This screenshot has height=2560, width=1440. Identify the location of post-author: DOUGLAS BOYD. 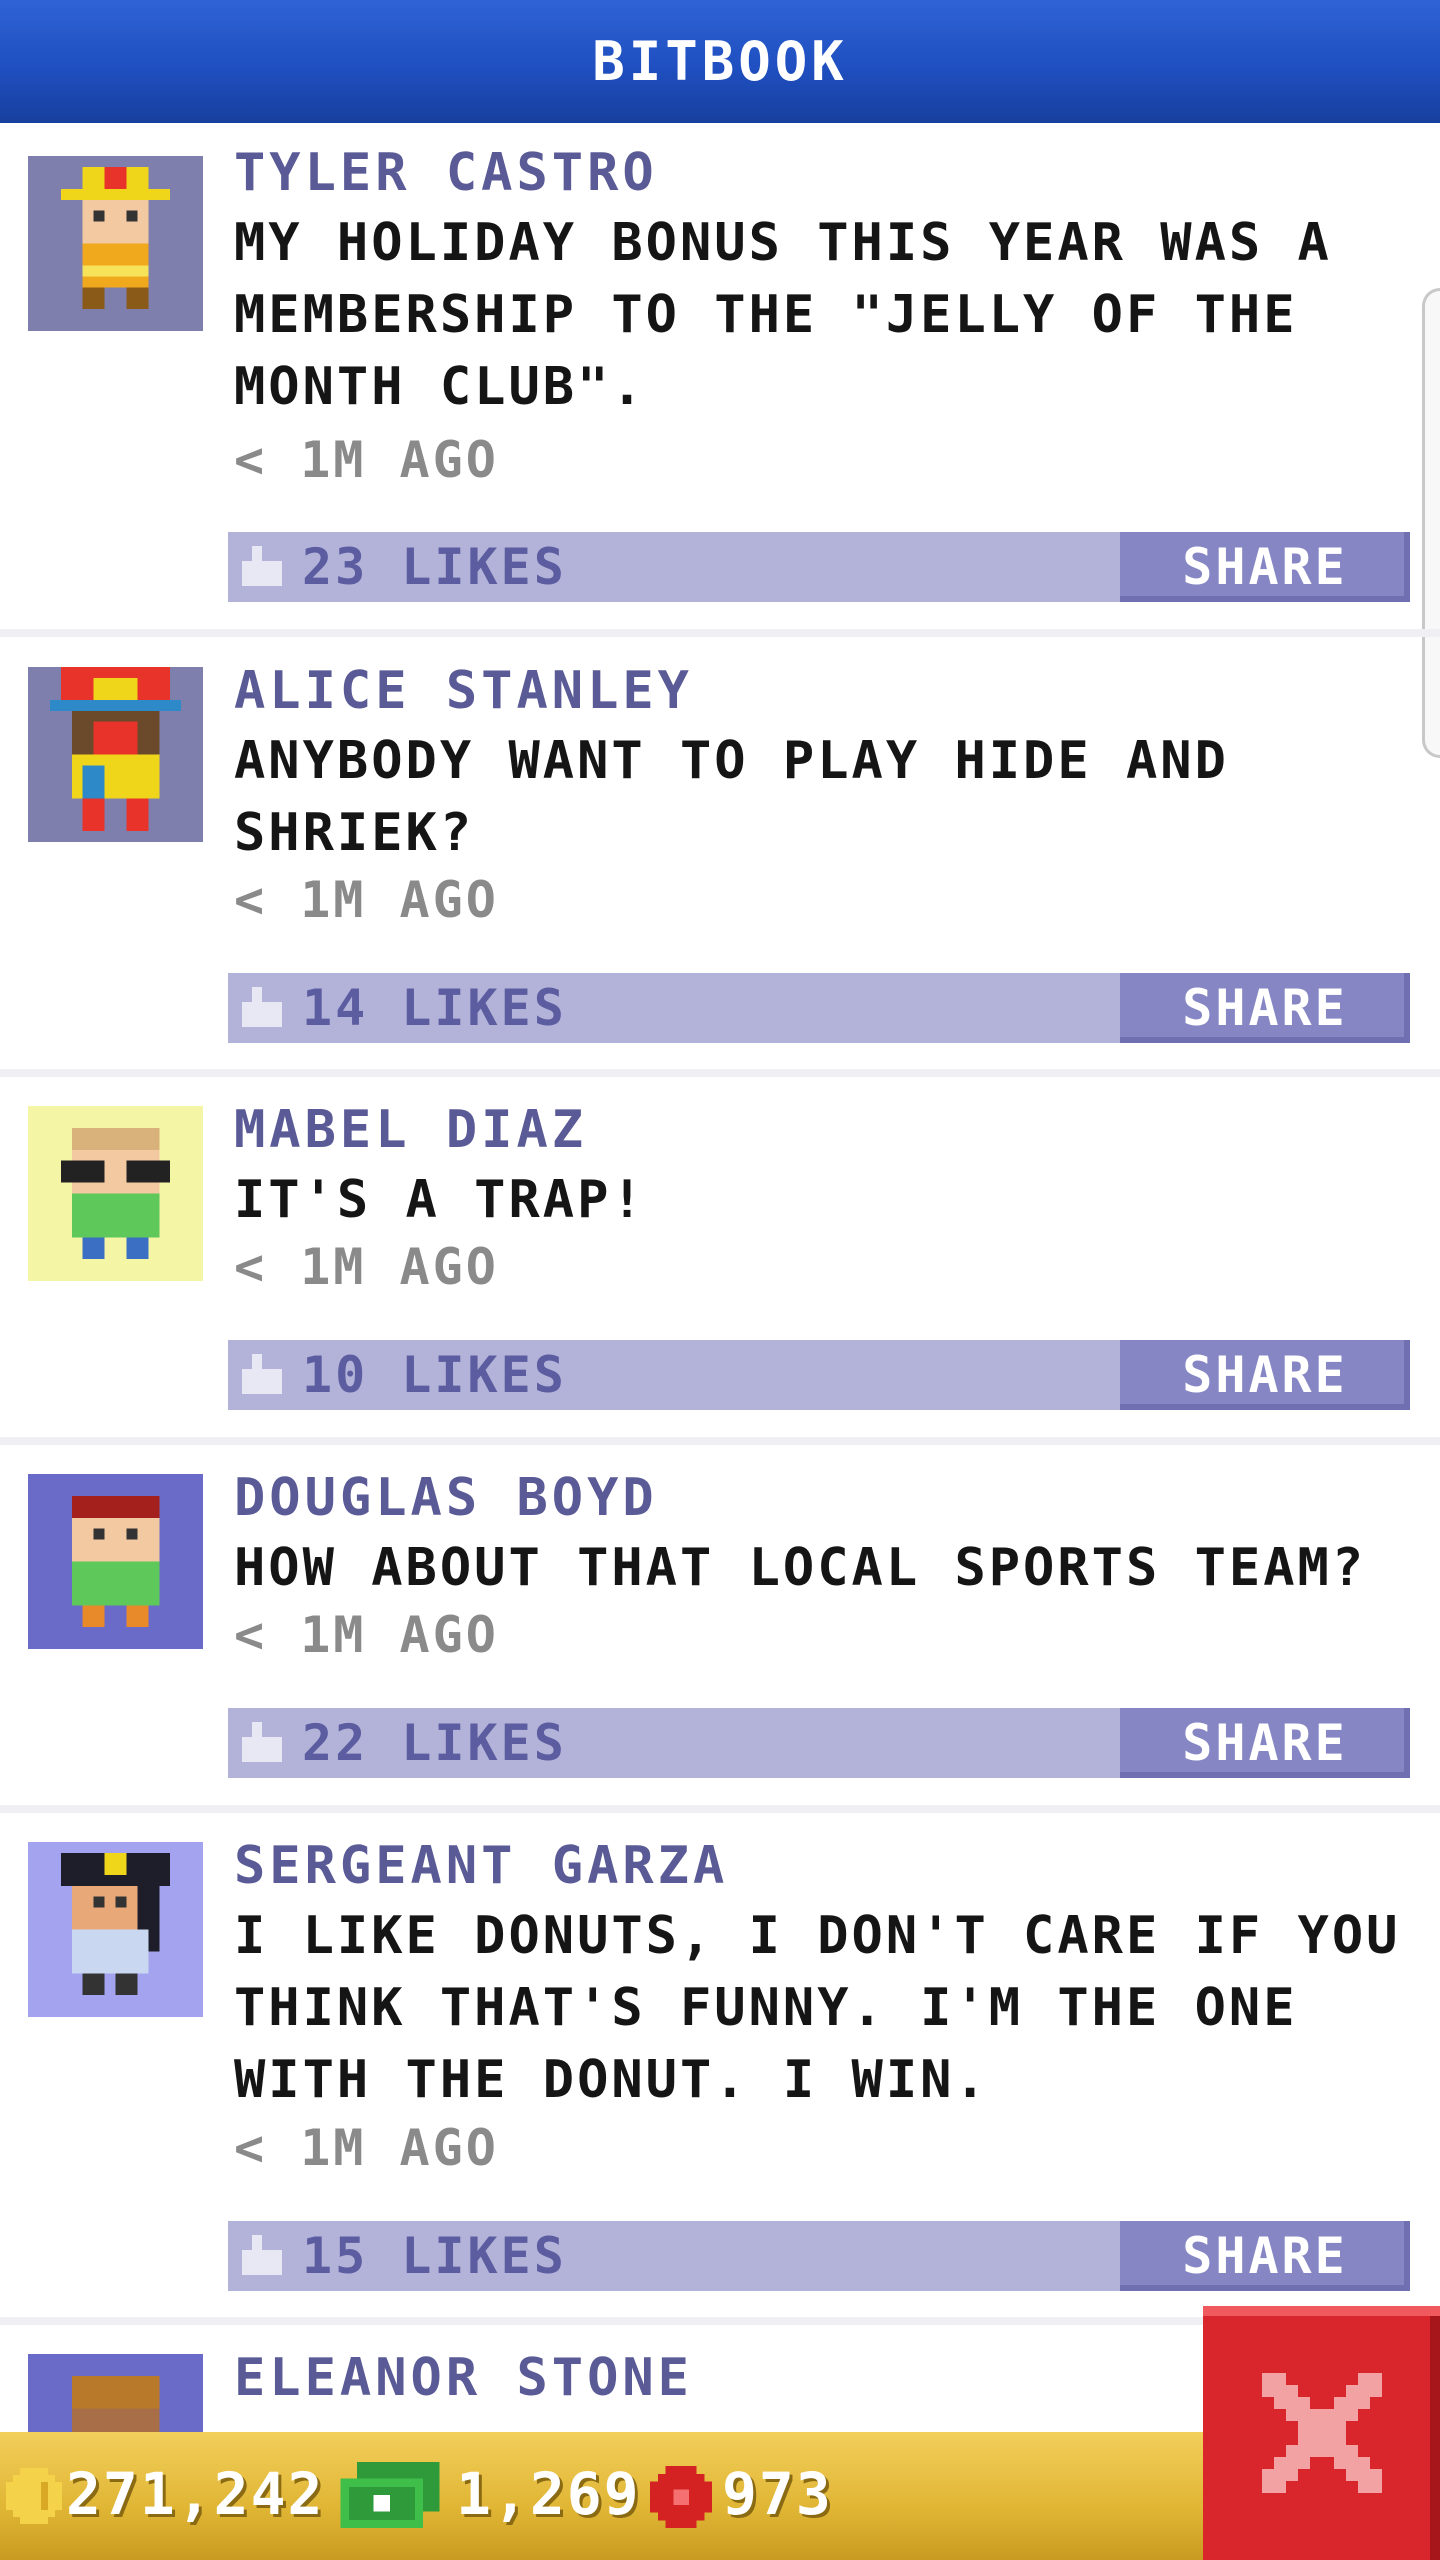
(446, 1498).